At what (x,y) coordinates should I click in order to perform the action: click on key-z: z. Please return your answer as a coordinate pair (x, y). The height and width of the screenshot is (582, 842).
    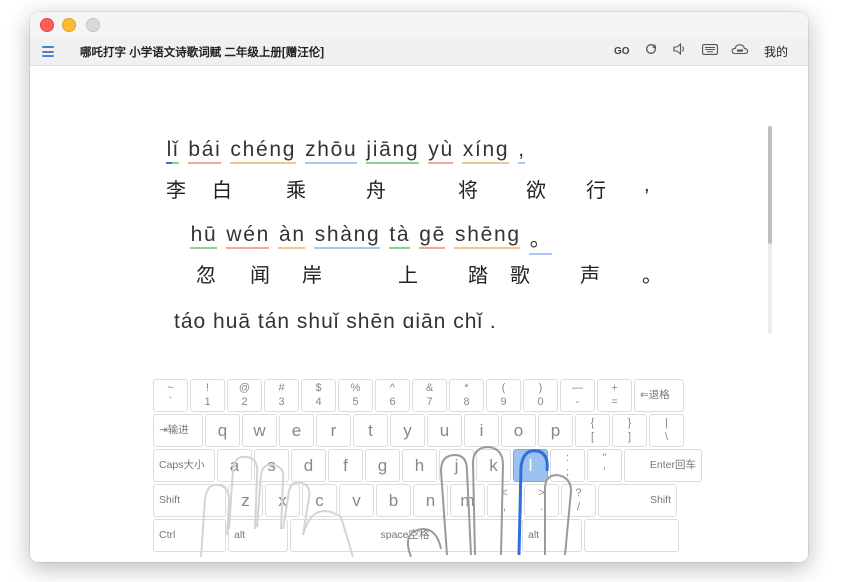
    Looking at the image, I should click on (245, 500).